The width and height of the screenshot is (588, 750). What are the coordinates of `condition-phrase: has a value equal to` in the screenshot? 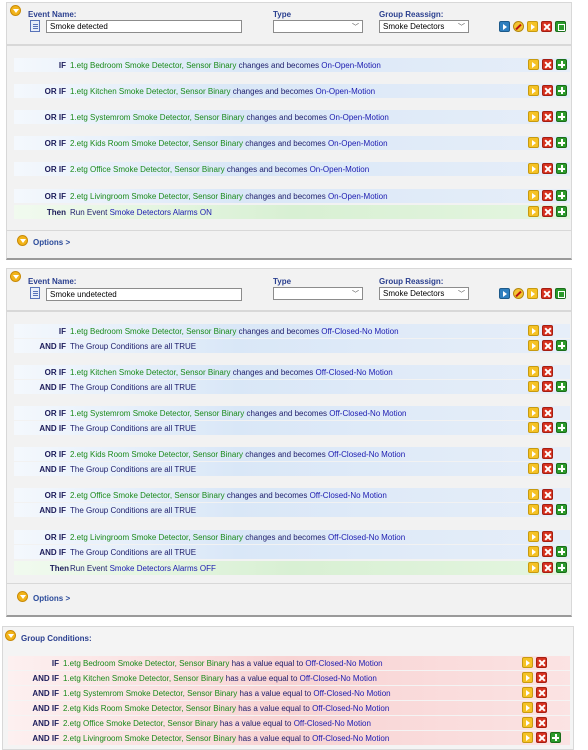 It's located at (275, 693).